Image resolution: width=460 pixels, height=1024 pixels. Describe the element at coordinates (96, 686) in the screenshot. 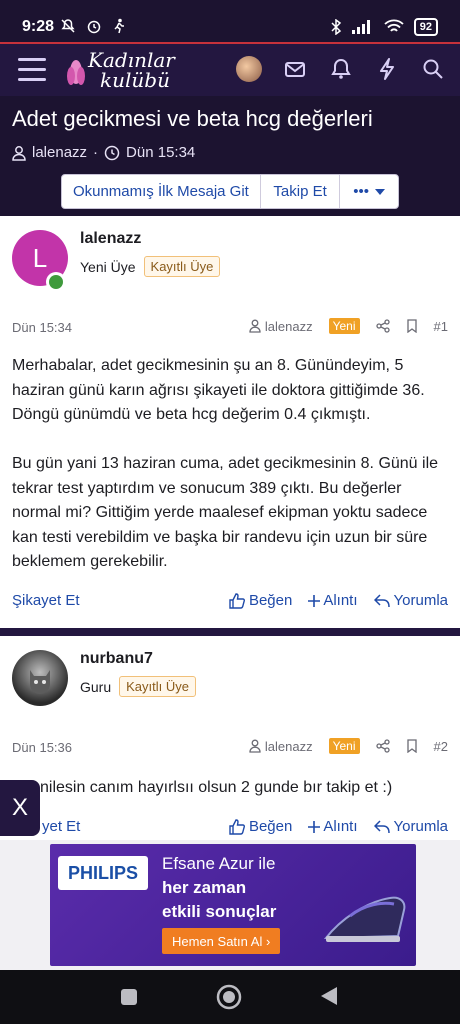

I see `user-title: Guru` at that location.